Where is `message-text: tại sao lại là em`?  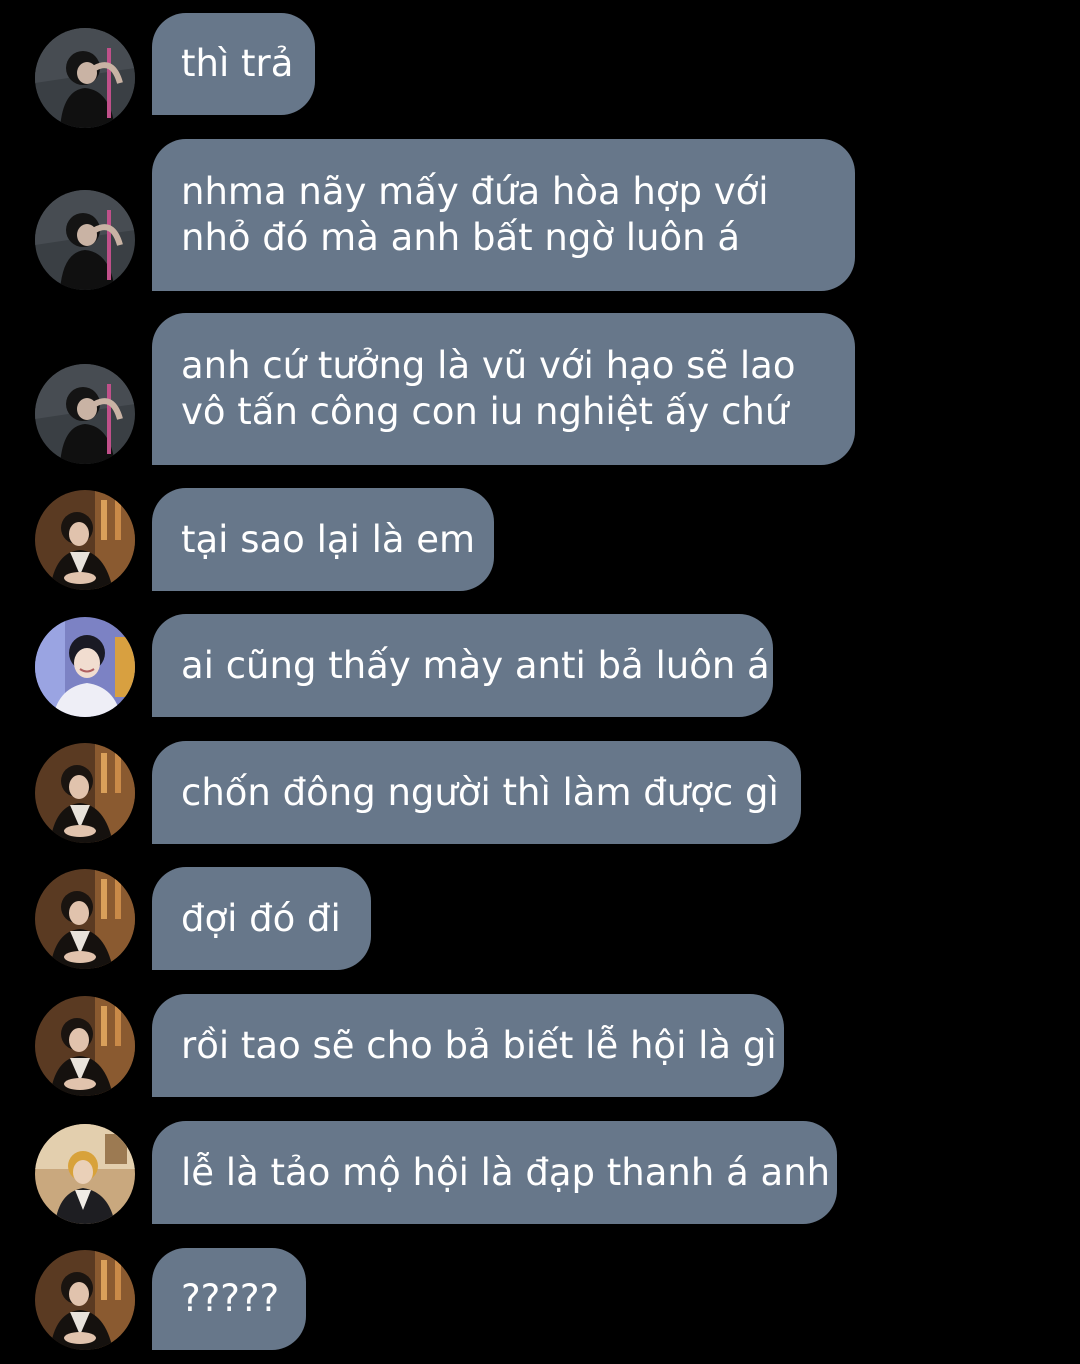
message-text: tại sao lại là em is located at coordinates (328, 539).